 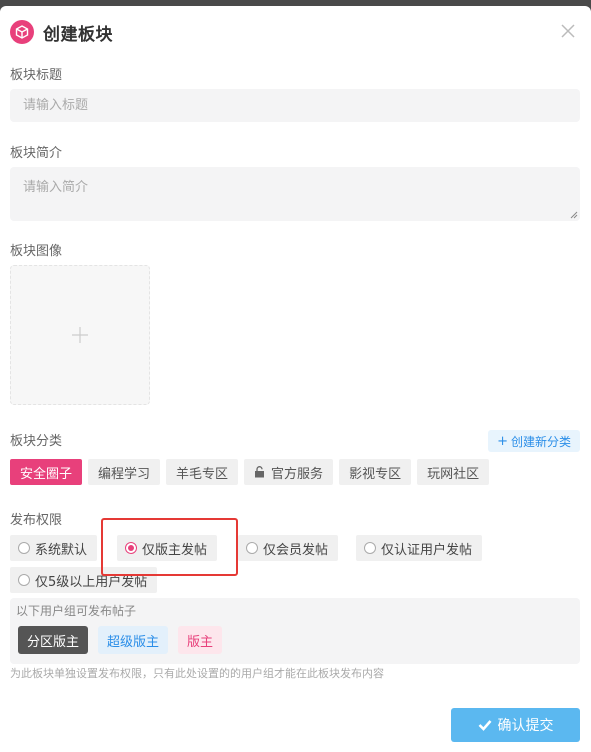 What do you see at coordinates (36, 153) in the screenshot?
I see `intro-label: 板块简介` at bounding box center [36, 153].